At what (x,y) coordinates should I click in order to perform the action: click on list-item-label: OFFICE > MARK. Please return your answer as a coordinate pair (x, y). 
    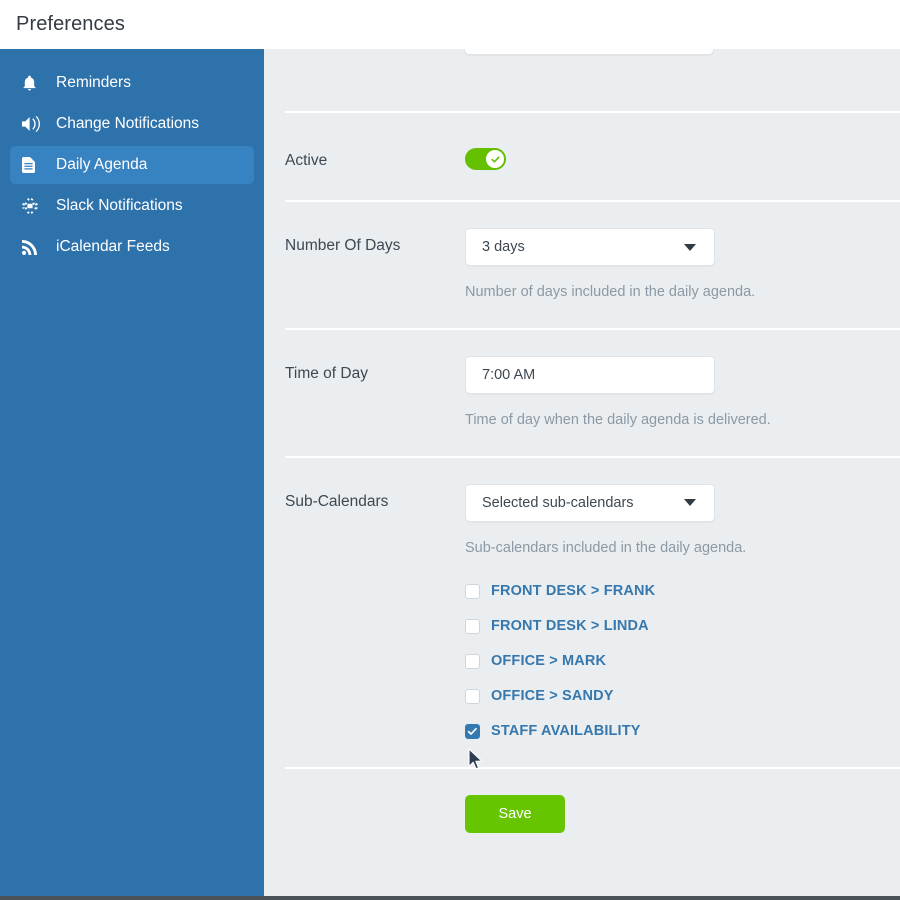
    Looking at the image, I should click on (549, 661).